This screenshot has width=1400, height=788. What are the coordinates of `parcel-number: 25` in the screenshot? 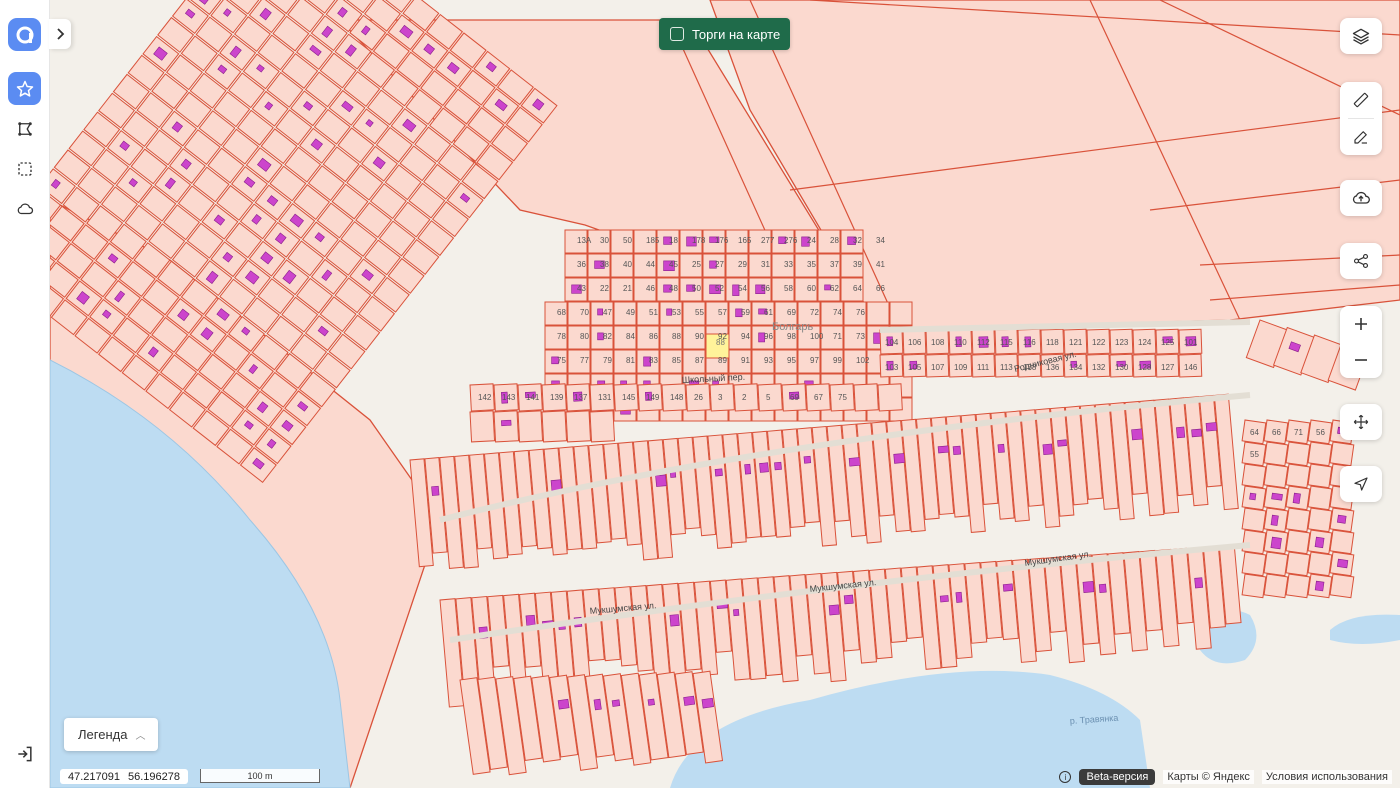 It's located at (696, 264).